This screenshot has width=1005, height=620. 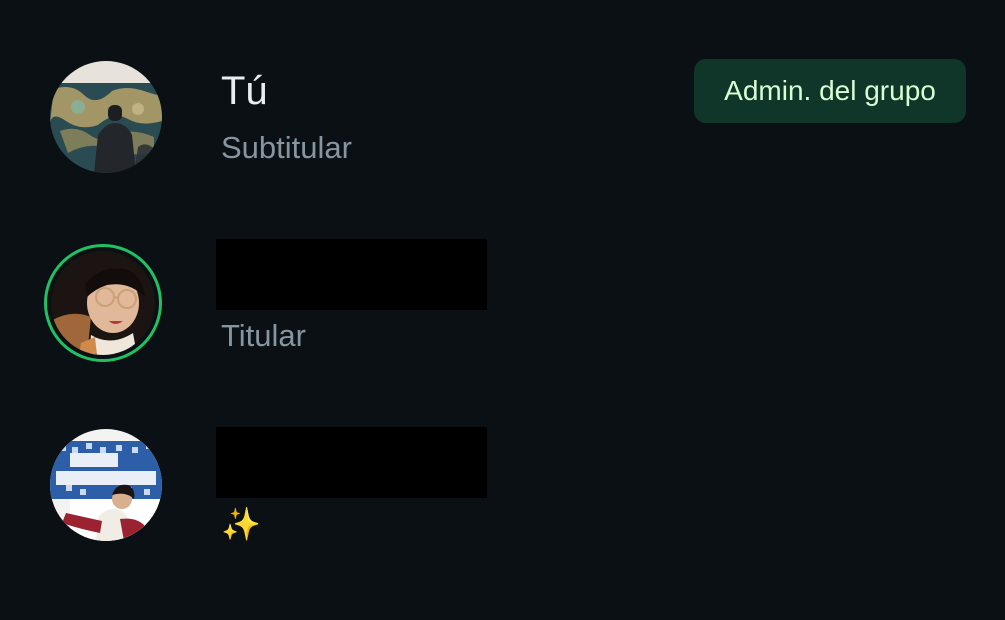 I want to click on sparkles-subtitle: ✨, so click(x=241, y=524).